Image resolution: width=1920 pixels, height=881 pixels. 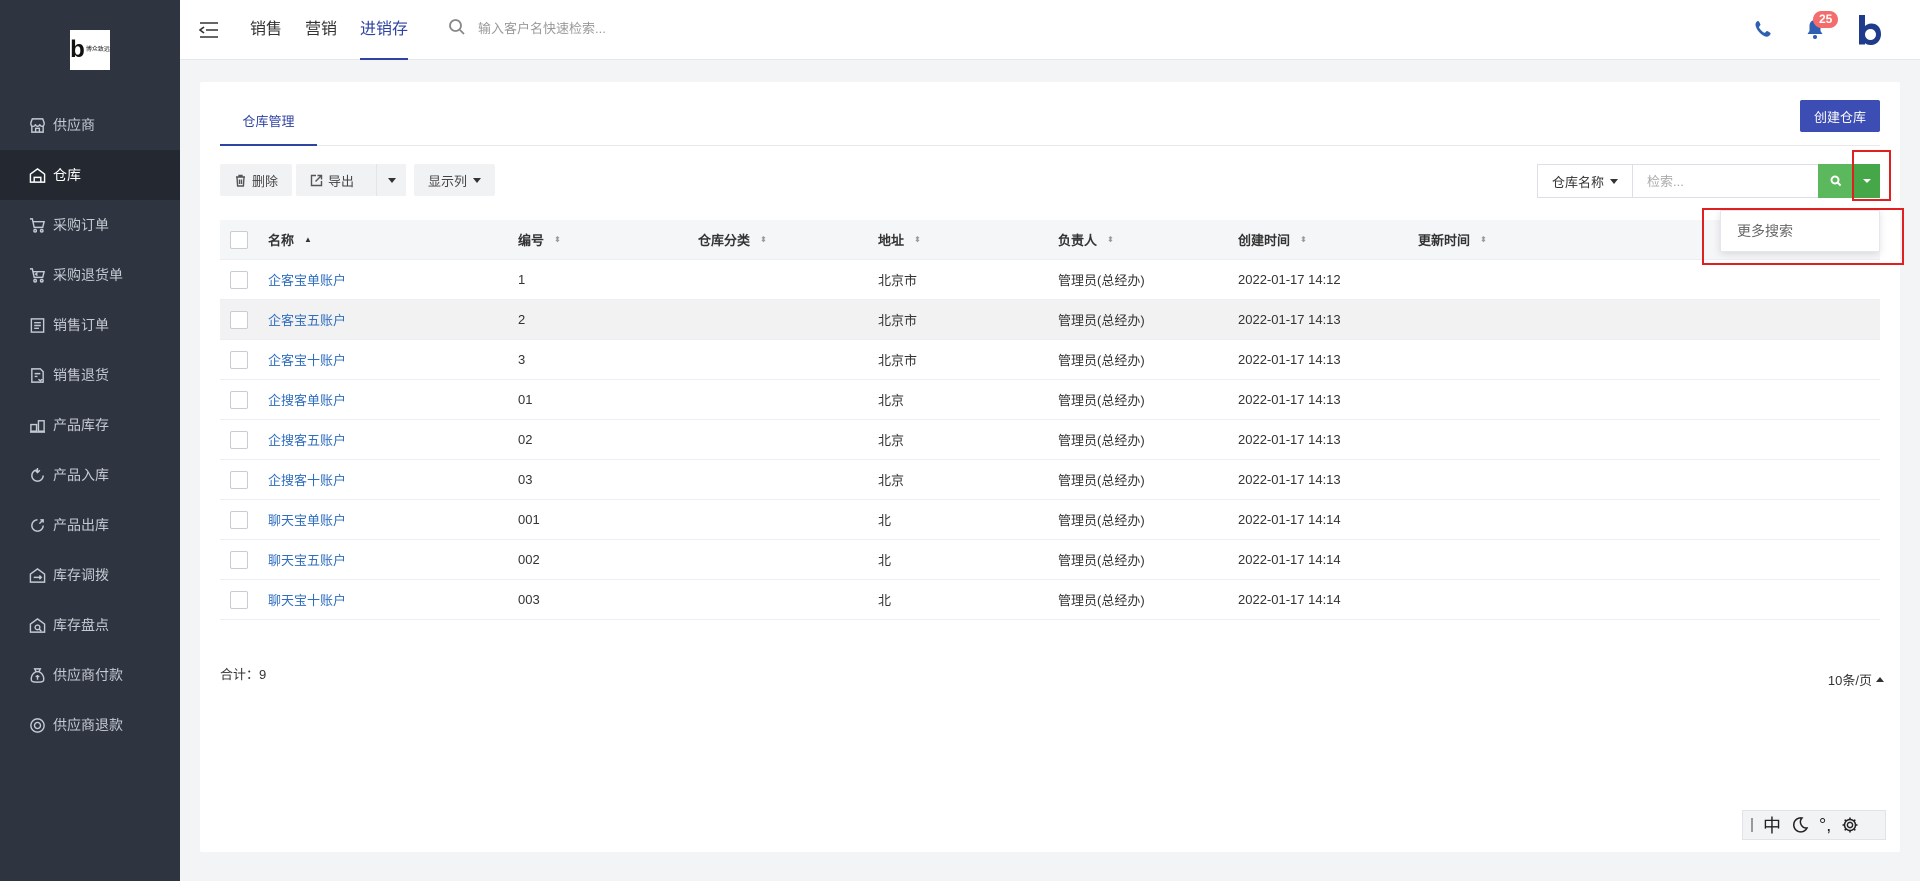 What do you see at coordinates (256, 180) in the screenshot?
I see `delete-button: 删除` at bounding box center [256, 180].